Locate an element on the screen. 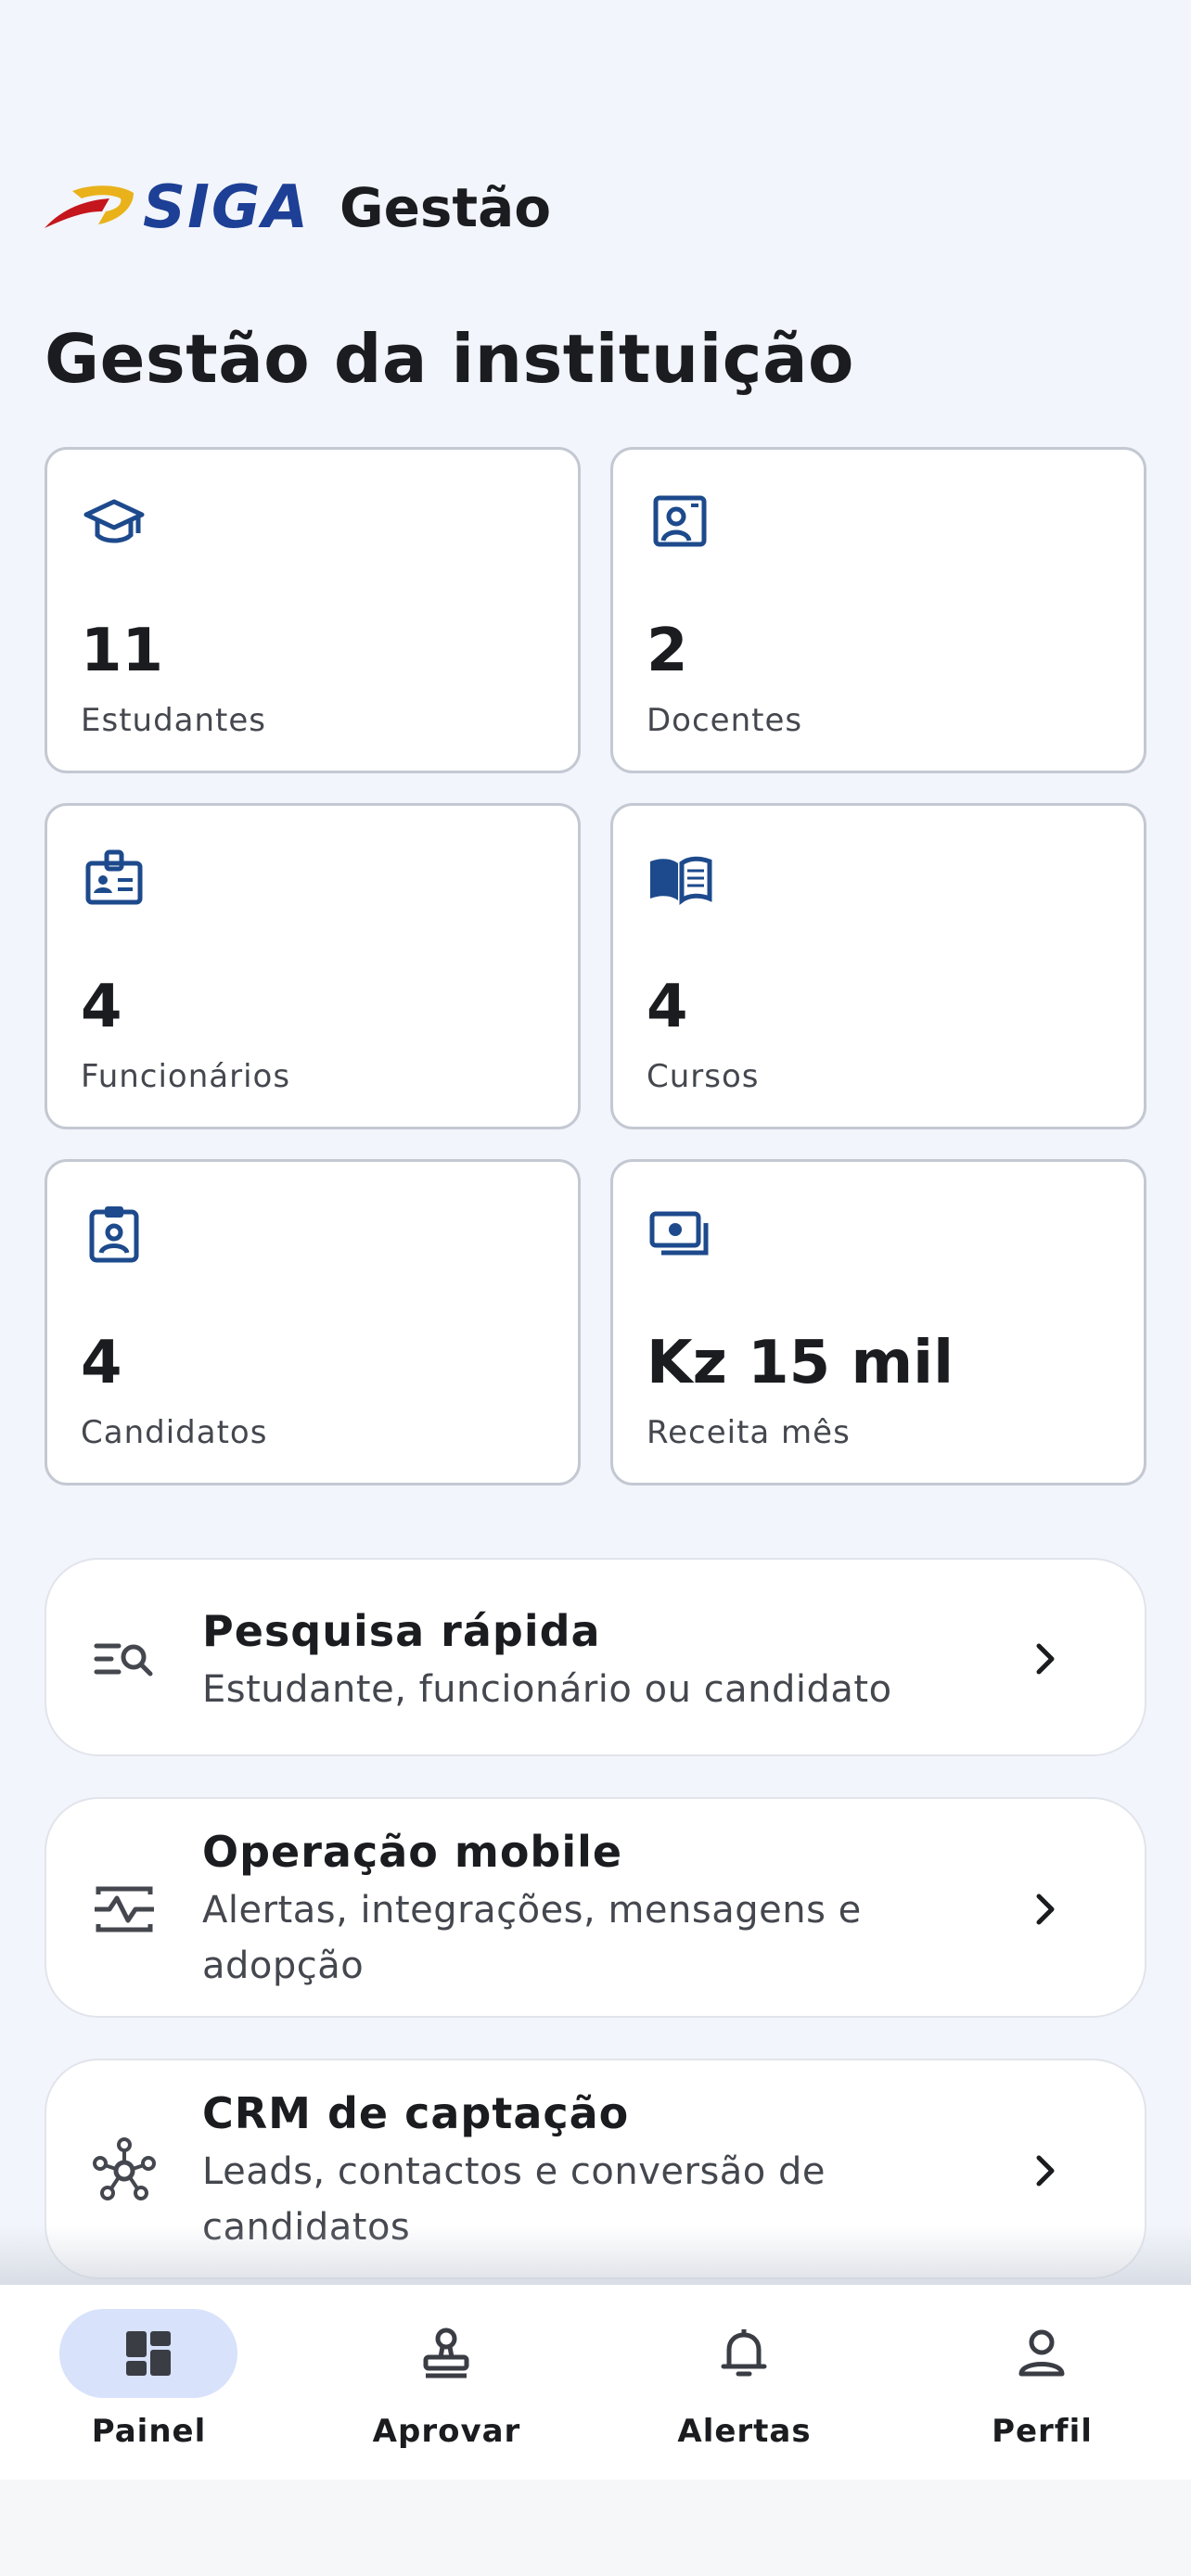 This screenshot has width=1191, height=2576. open-book-icon is located at coordinates (680, 879).